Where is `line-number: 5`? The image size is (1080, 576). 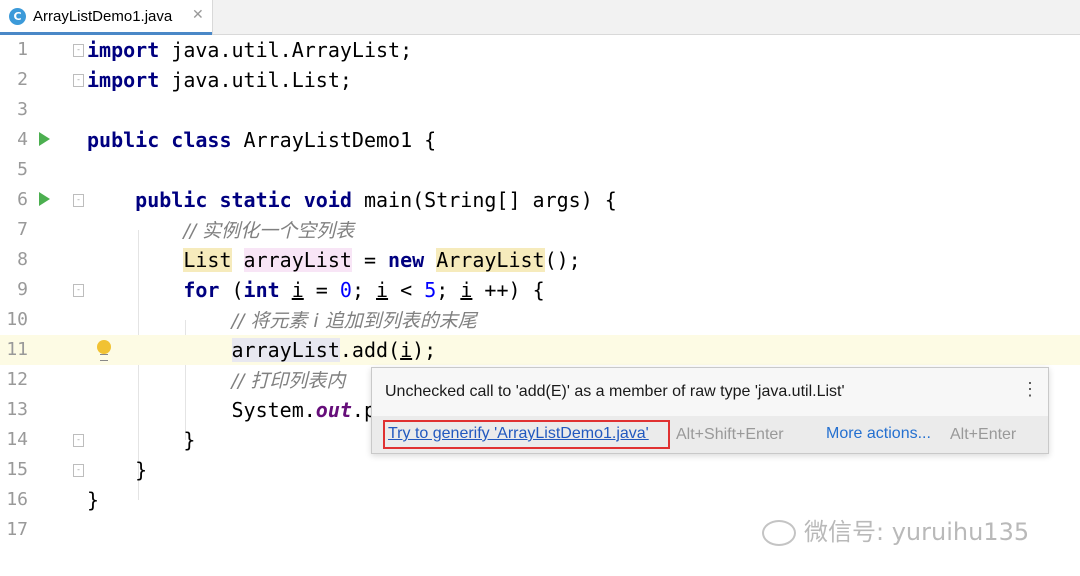 line-number: 5 is located at coordinates (22, 169).